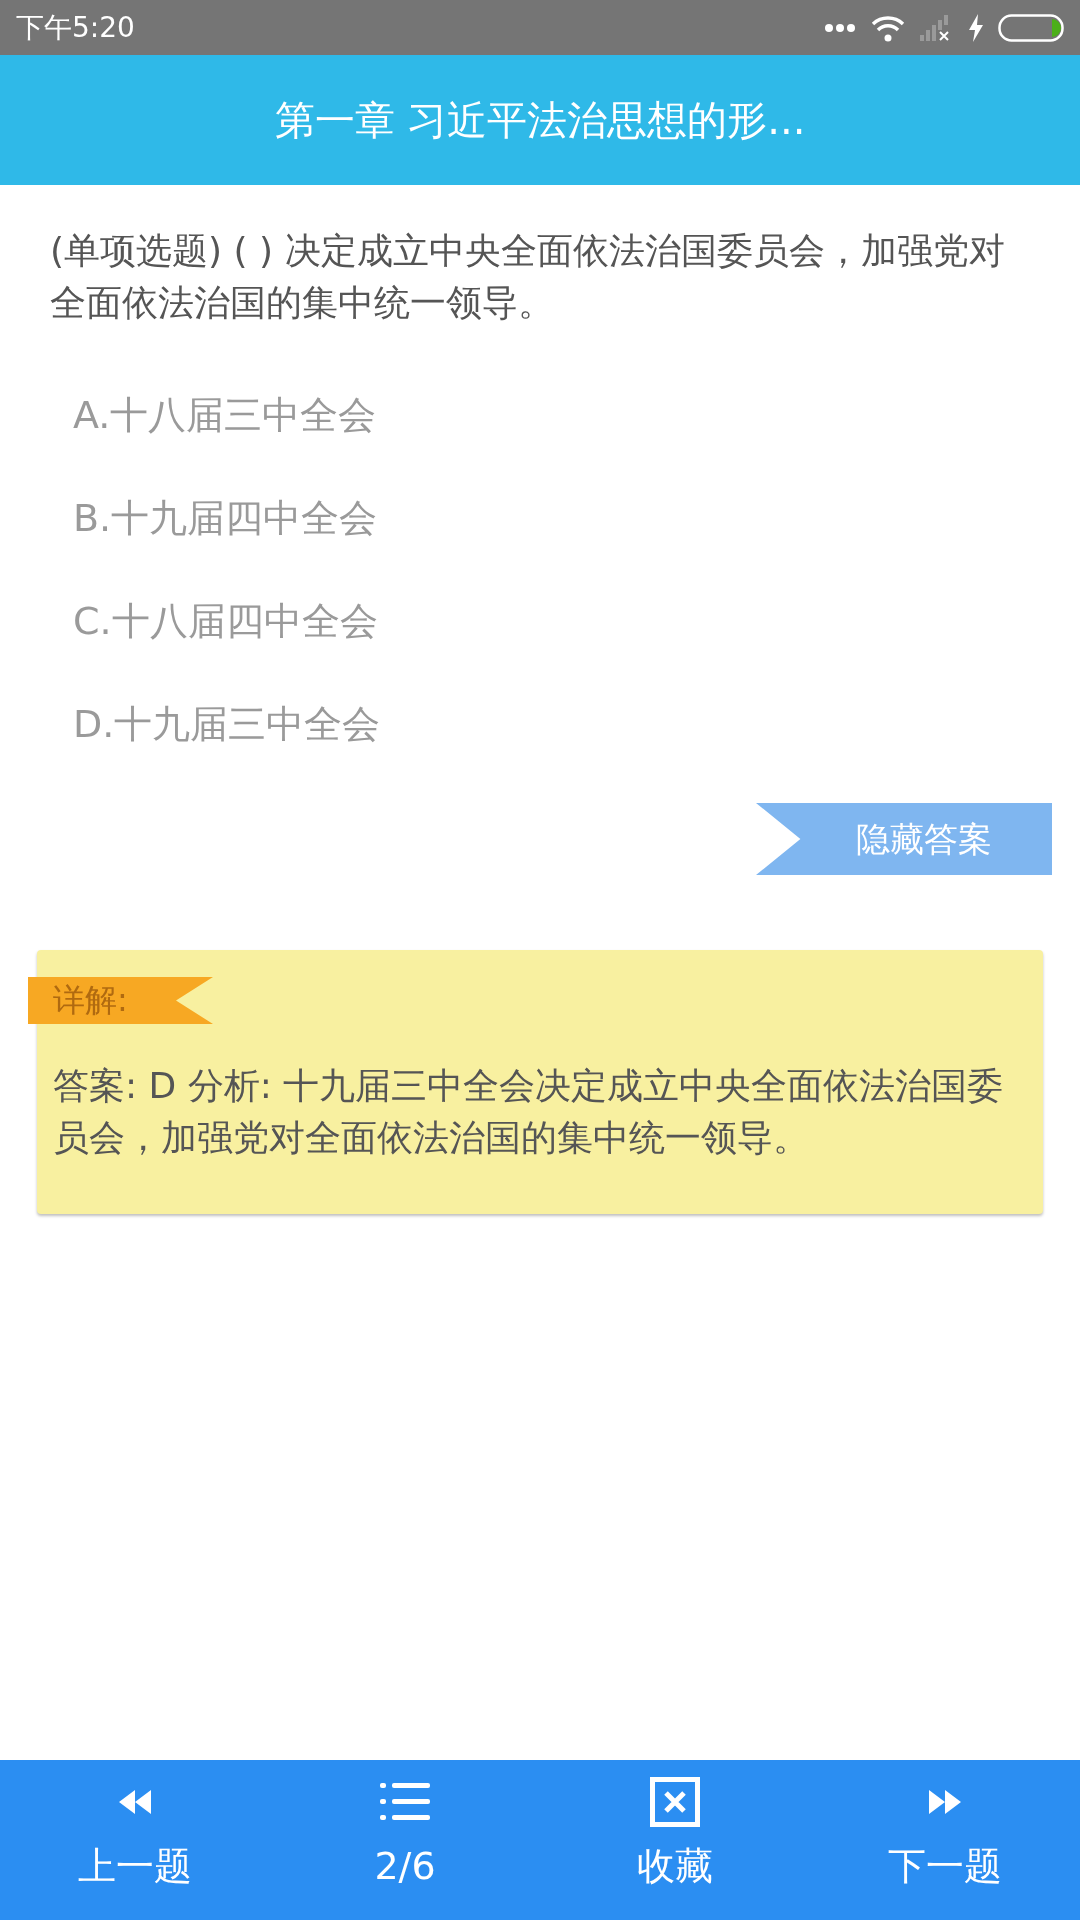  Describe the element at coordinates (120, 1000) in the screenshot. I see `explanation-tag: 详解:` at that location.